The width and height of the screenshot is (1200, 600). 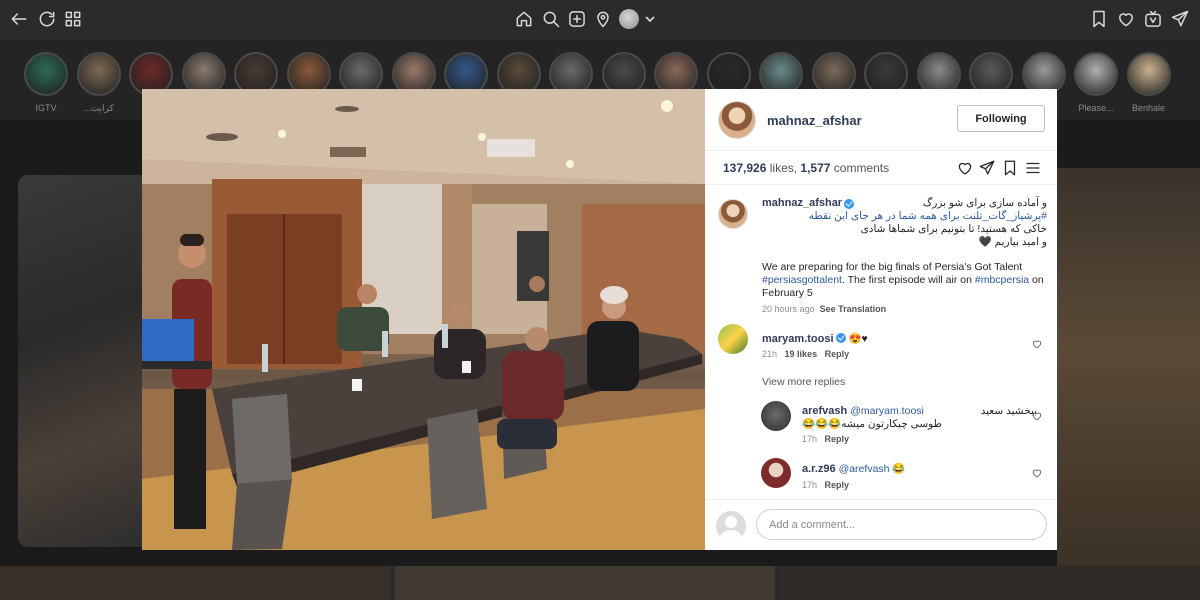 I want to click on see-translation-link: See Translation, so click(x=853, y=309).